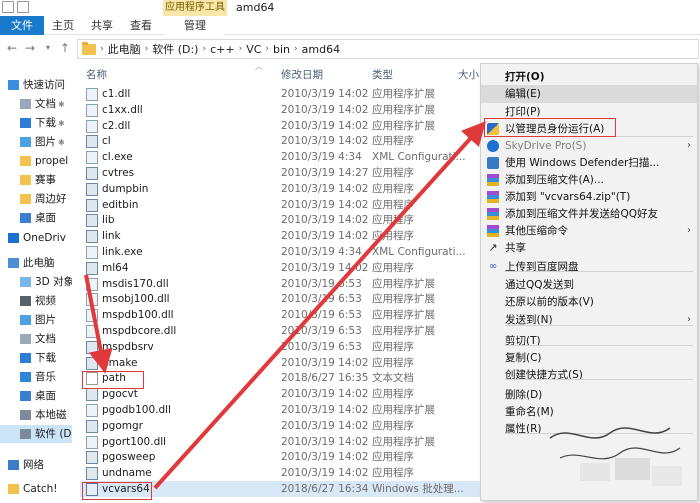 This screenshot has height=503, width=700. I want to click on column-header-date: 修改日期, so click(302, 74).